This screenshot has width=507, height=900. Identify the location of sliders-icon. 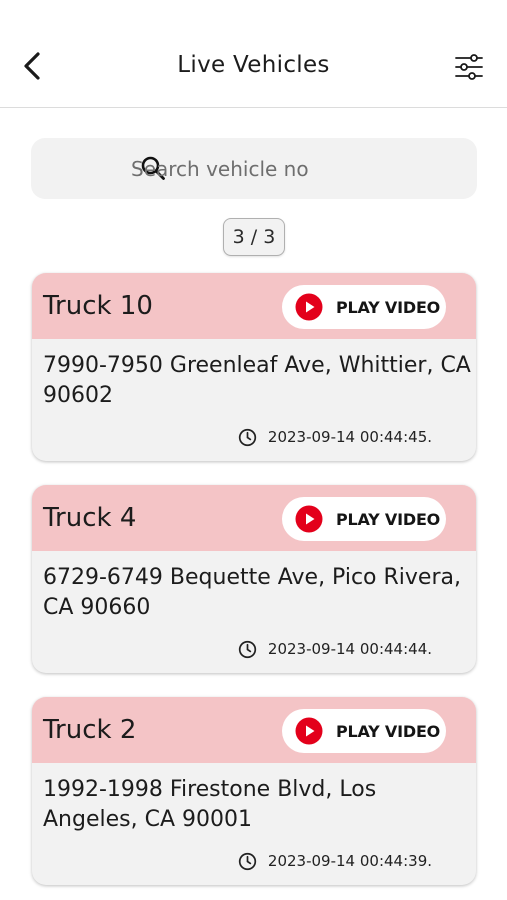
(469, 67).